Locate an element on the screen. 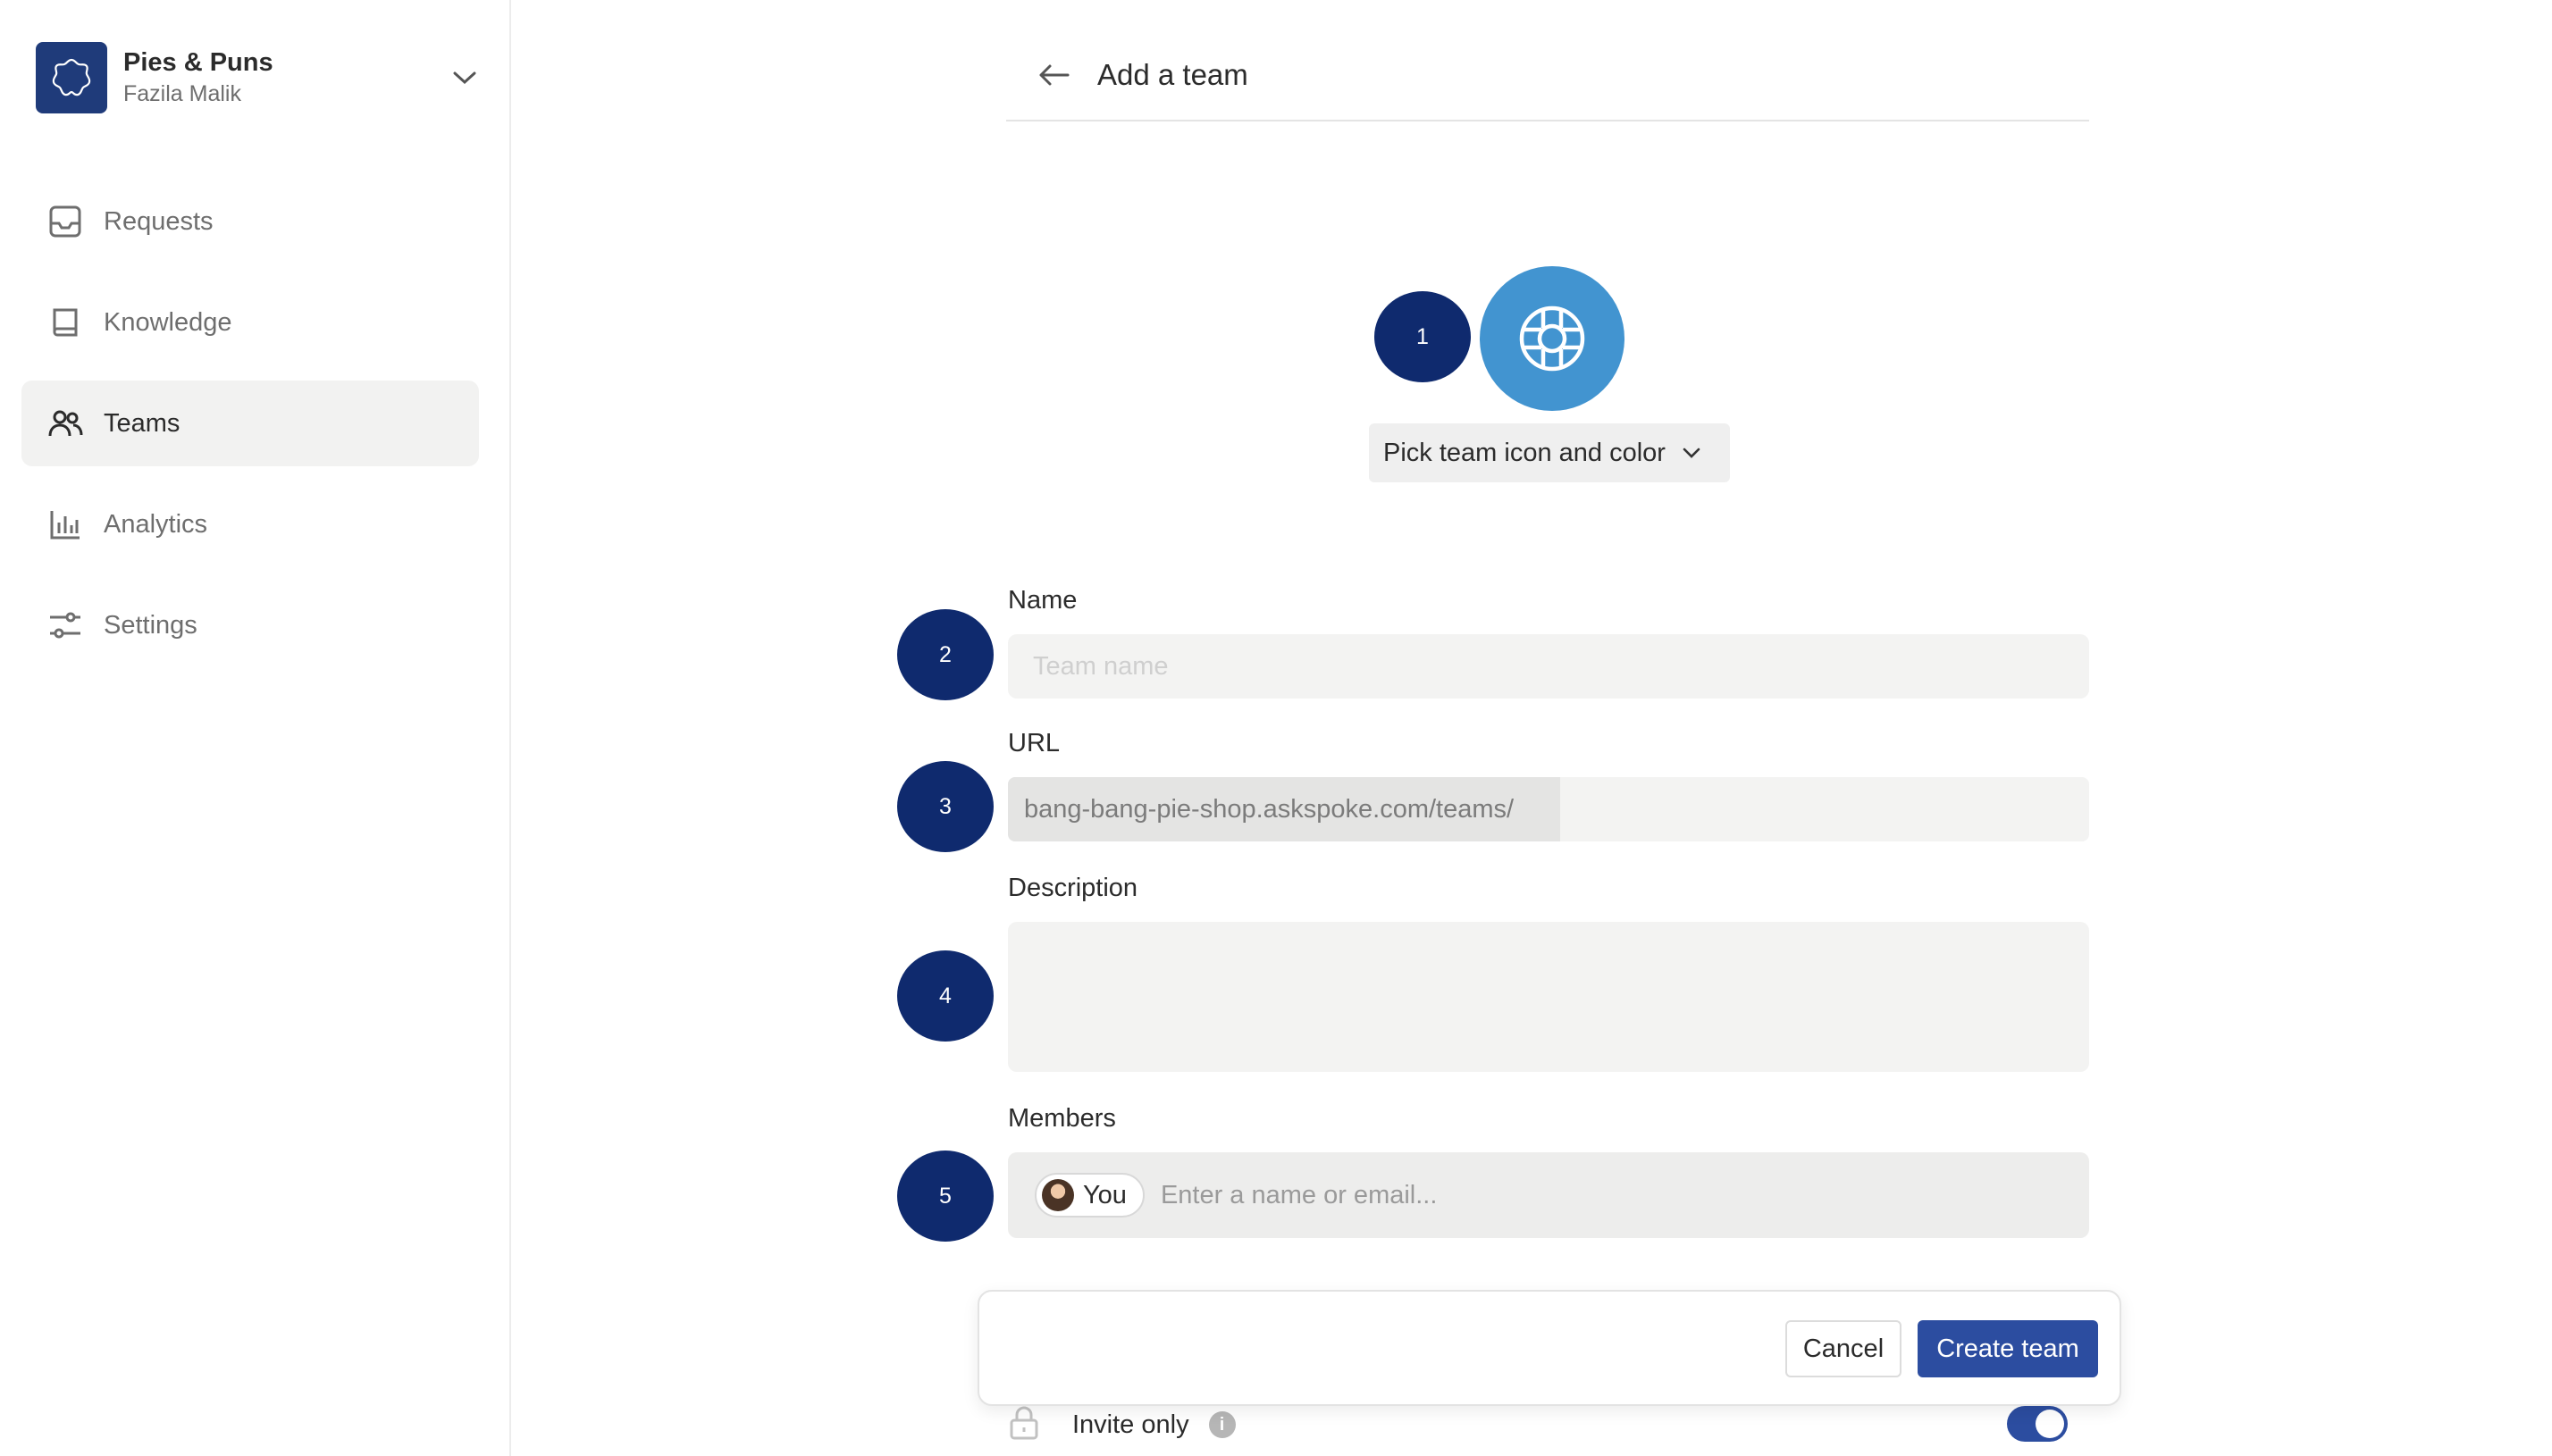 Image resolution: width=2552 pixels, height=1456 pixels. sidebar-item-label: Knowledge is located at coordinates (168, 322).